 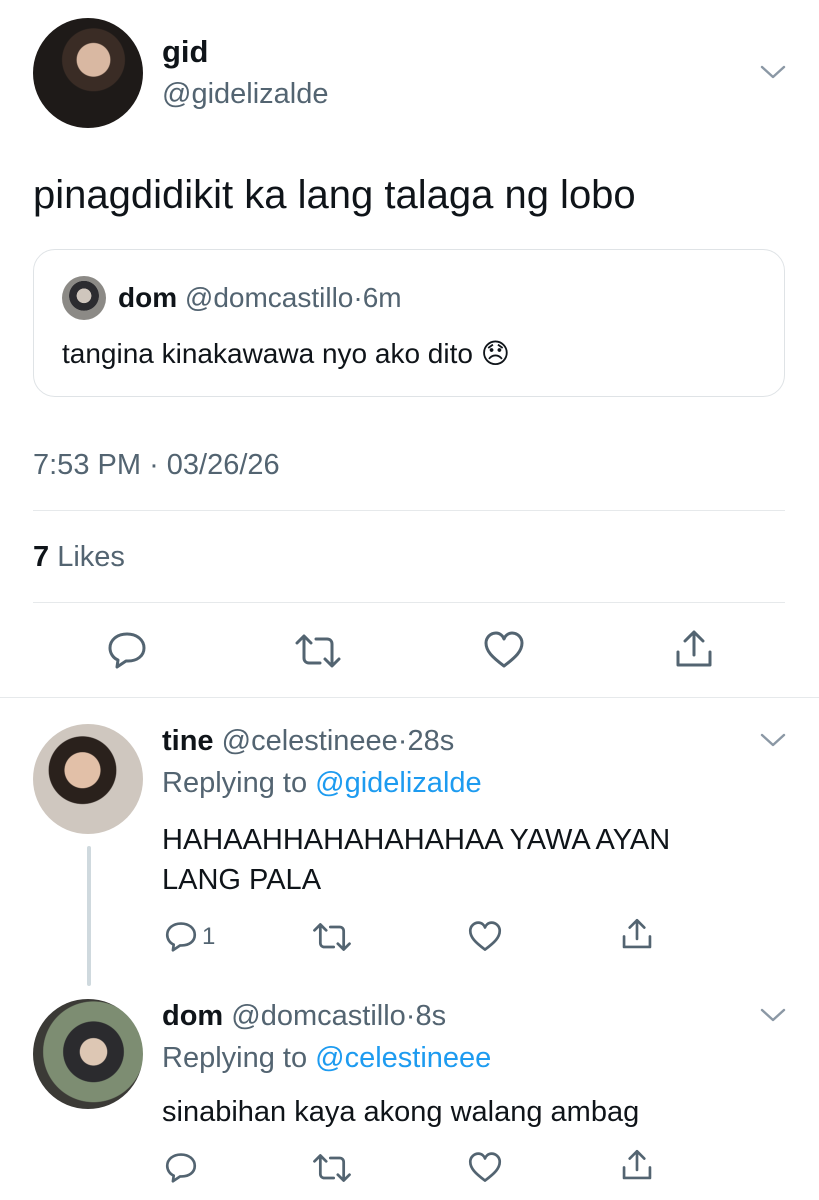 I want to click on replying-to-handle: @gidelizalde, so click(x=398, y=783).